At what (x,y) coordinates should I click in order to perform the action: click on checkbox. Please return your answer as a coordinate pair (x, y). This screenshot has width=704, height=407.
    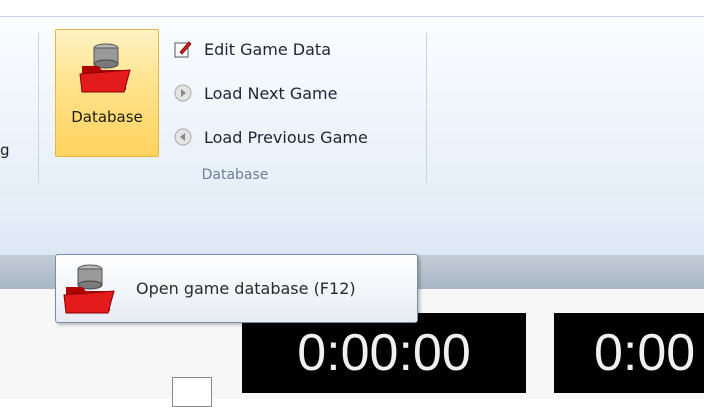
    Looking at the image, I should click on (192, 392).